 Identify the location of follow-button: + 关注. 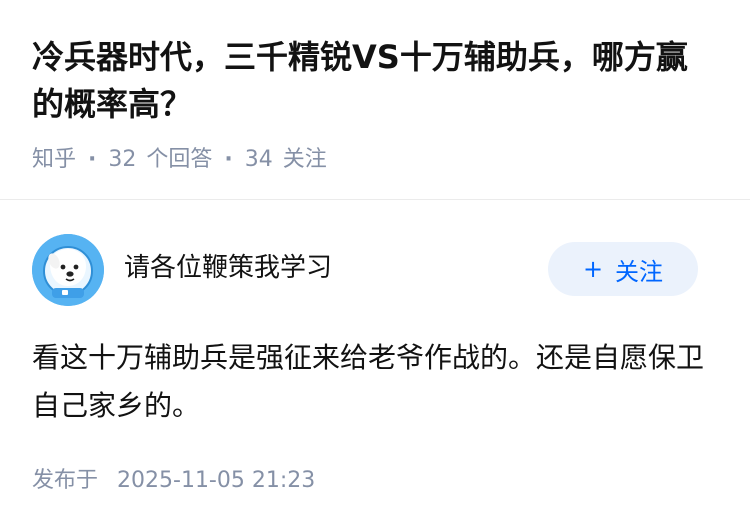
(623, 269).